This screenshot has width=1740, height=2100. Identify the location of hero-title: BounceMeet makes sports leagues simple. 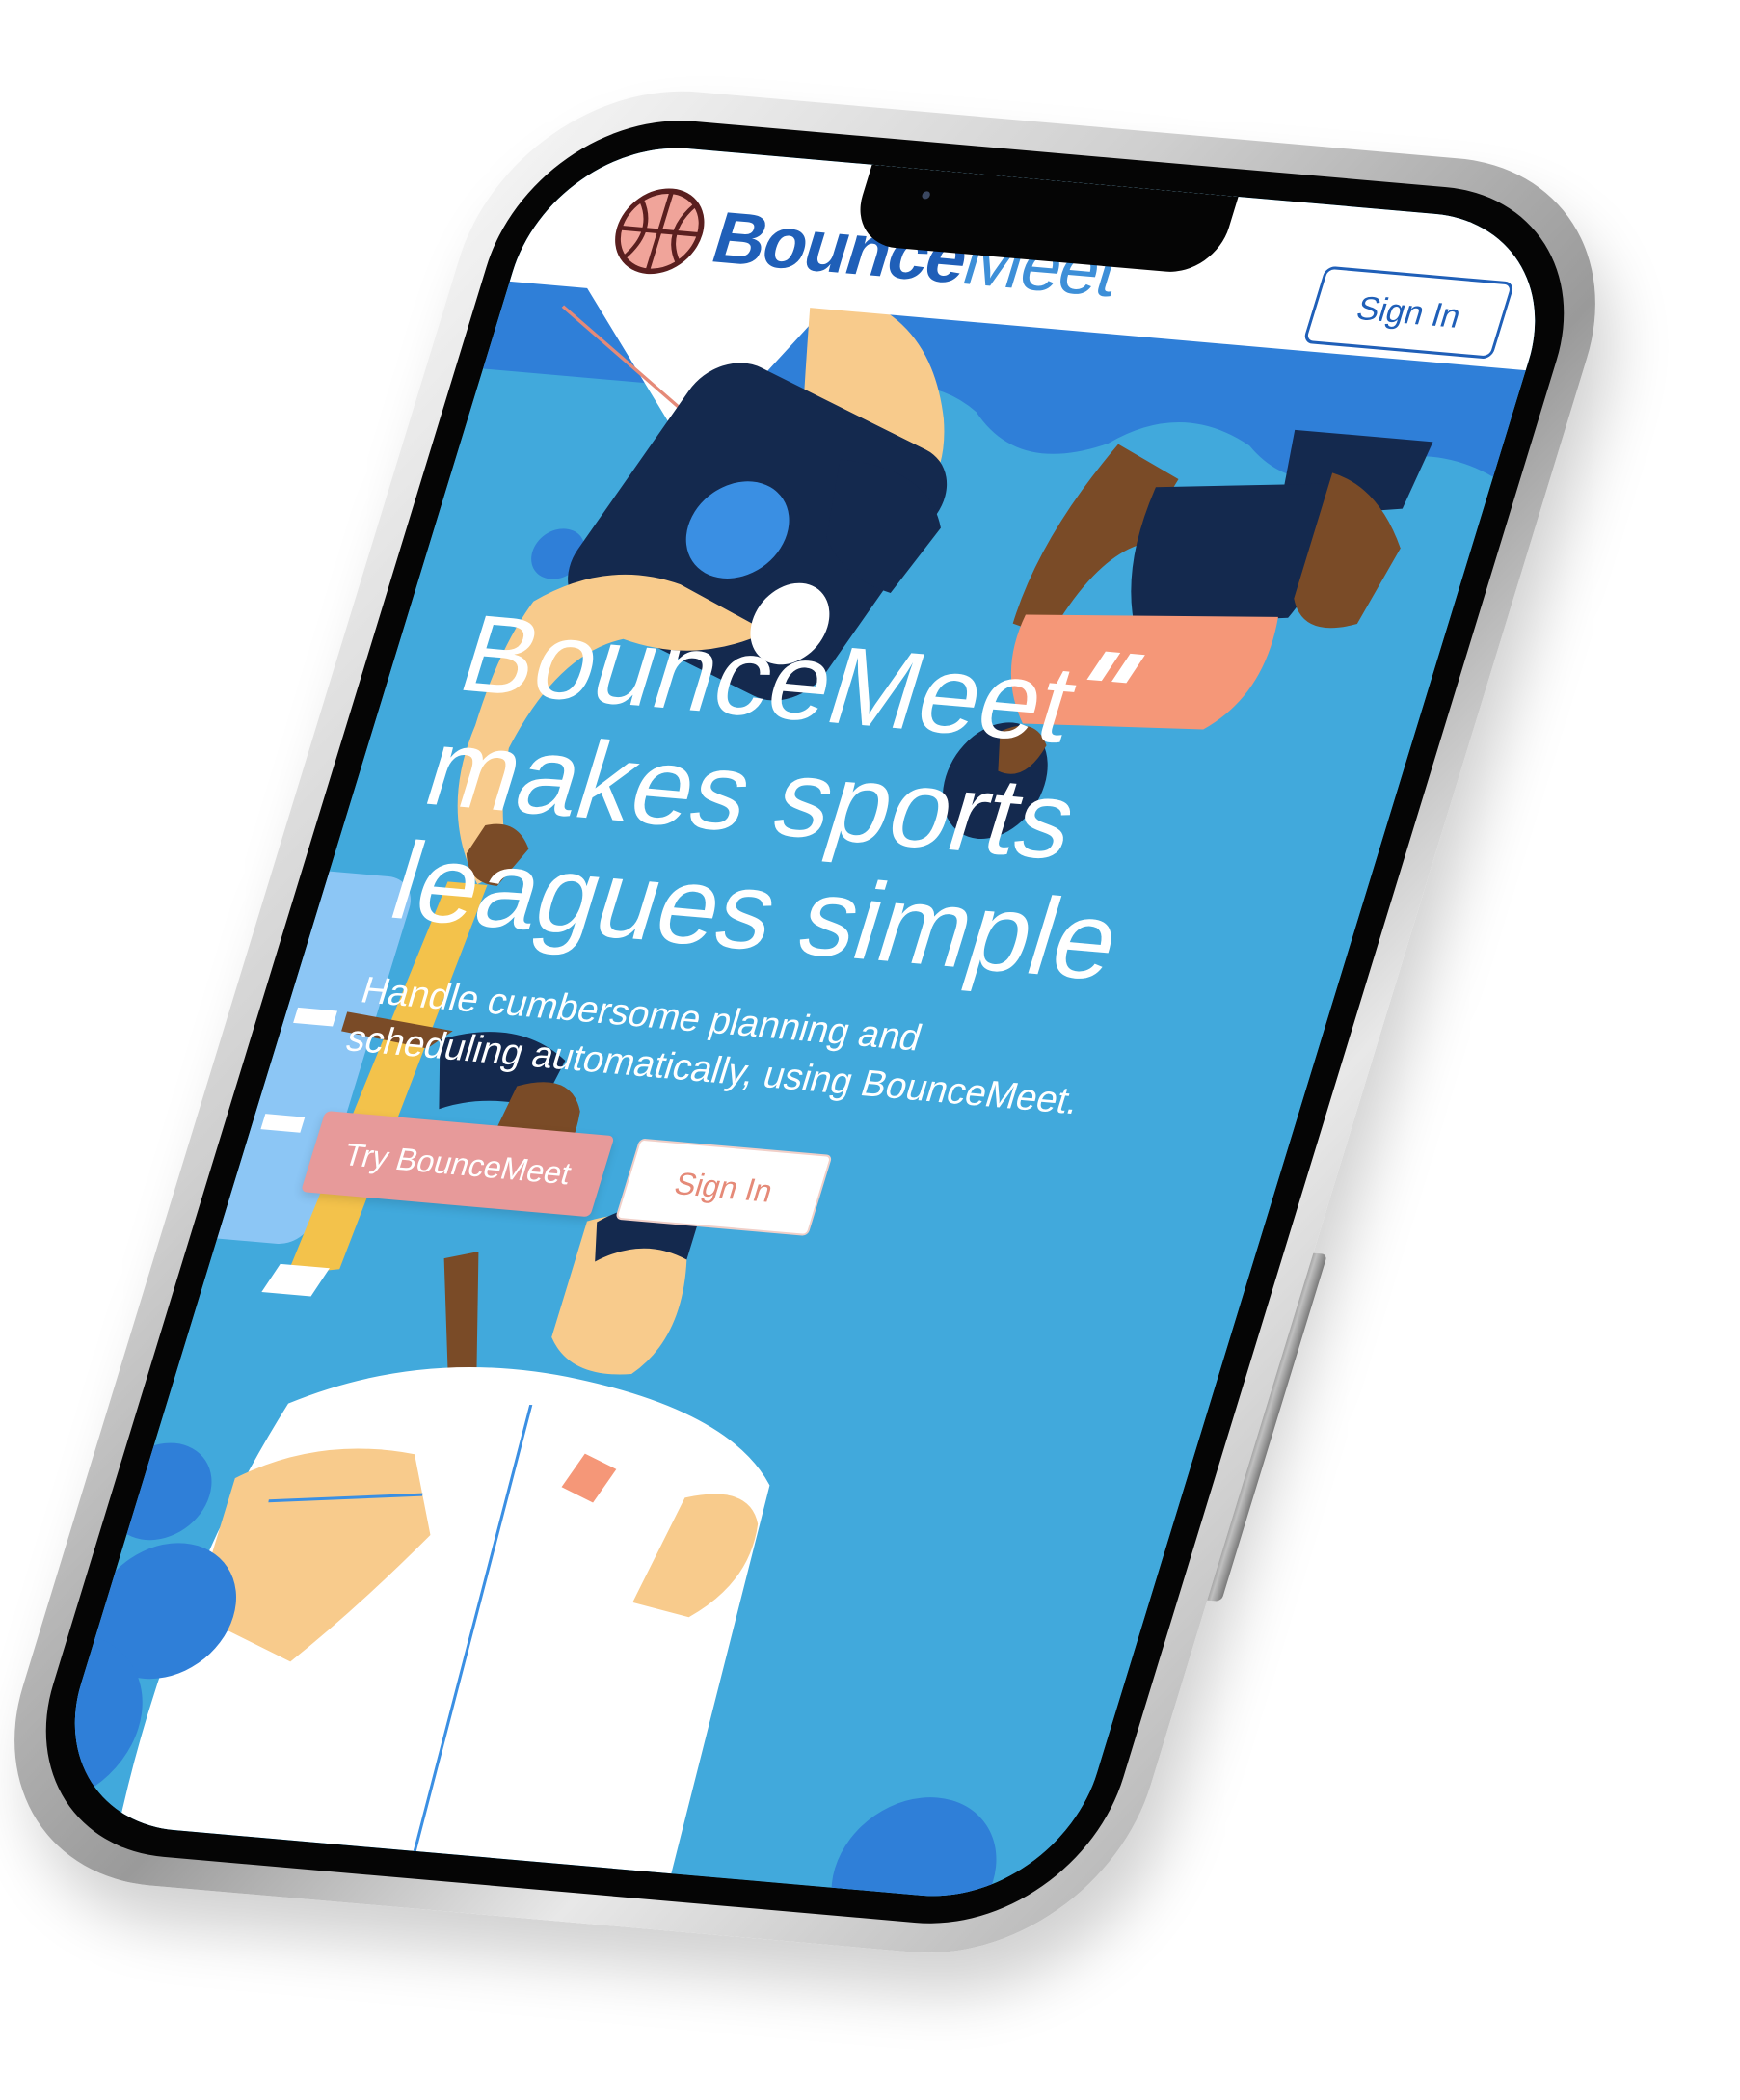
(825, 799).